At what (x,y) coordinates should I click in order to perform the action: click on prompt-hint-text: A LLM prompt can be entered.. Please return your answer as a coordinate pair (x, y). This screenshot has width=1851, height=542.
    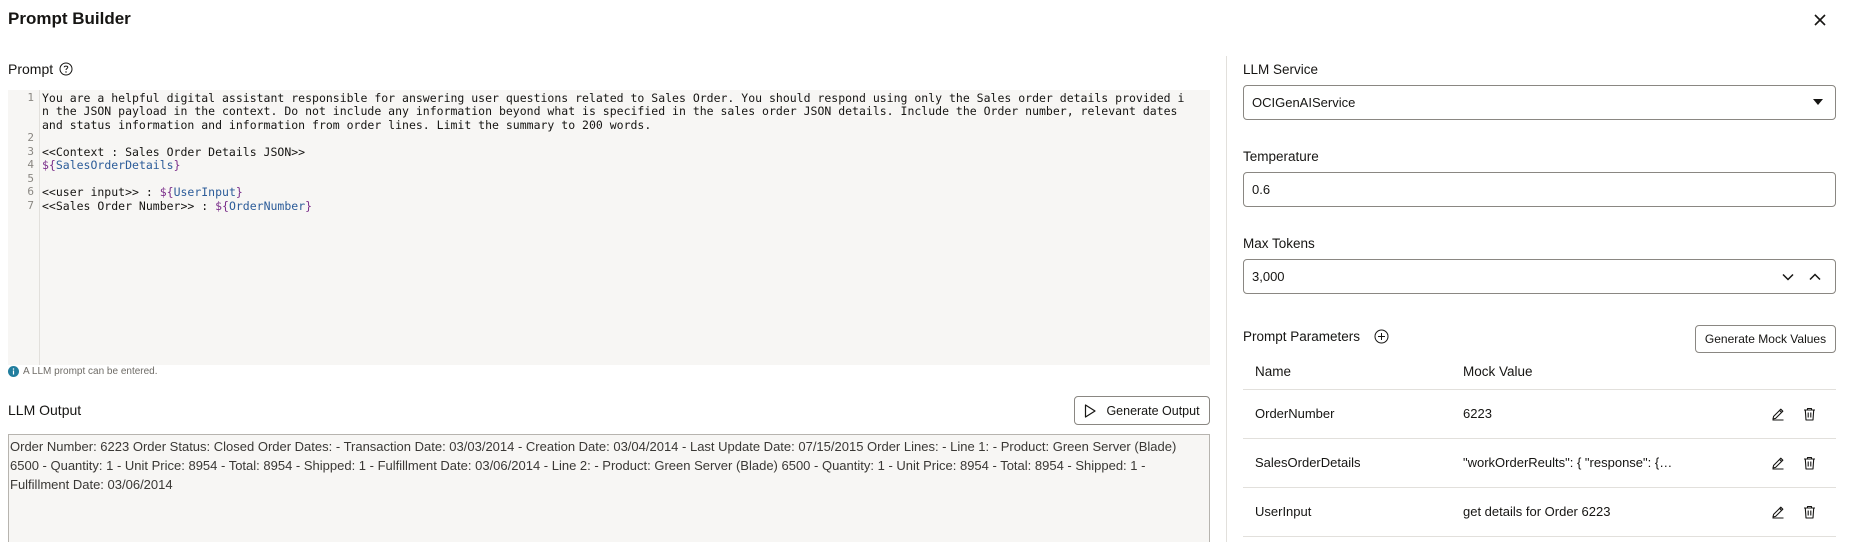
    Looking at the image, I should click on (90, 371).